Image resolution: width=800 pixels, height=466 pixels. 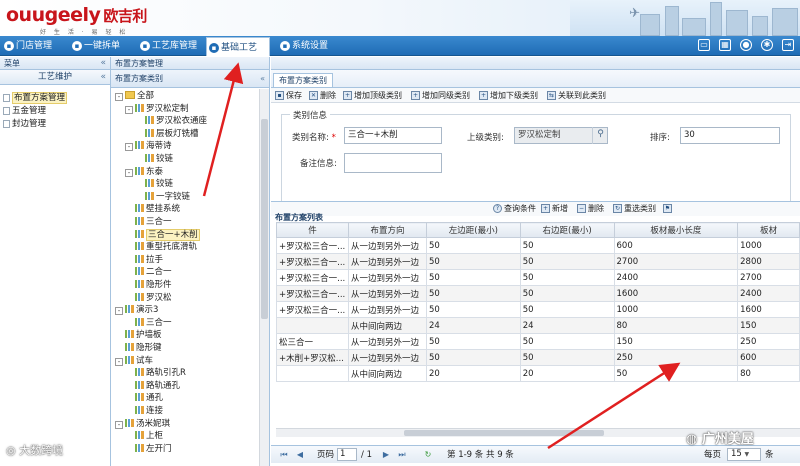 I want to click on arrow-to-nav, so click(x=223, y=129).